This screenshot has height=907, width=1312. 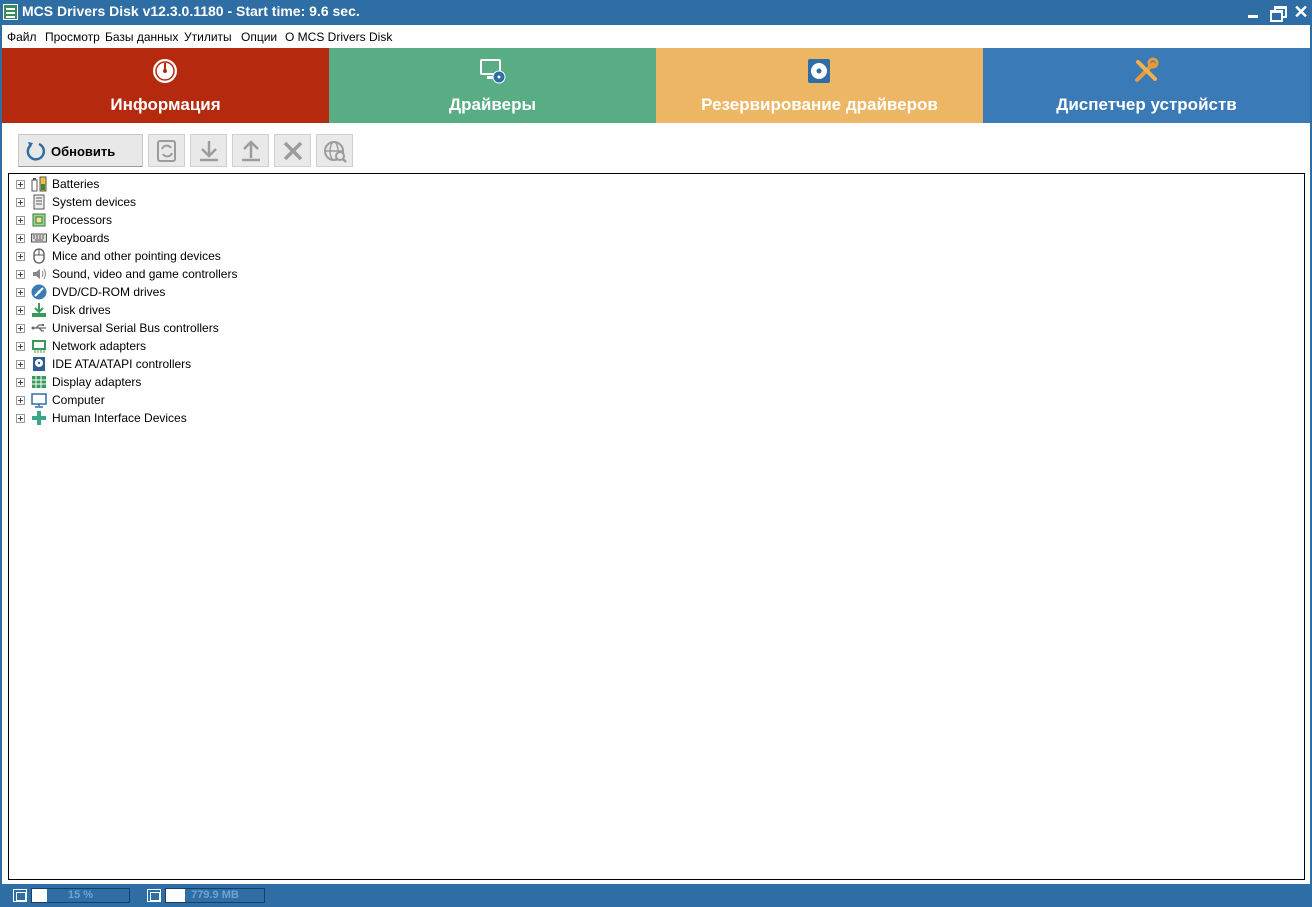 What do you see at coordinates (39, 418) in the screenshot?
I see `hid-icon` at bounding box center [39, 418].